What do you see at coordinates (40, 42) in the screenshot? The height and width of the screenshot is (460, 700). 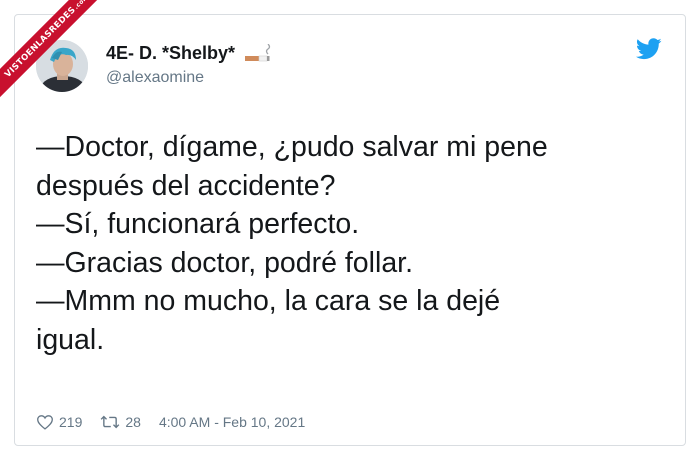 I see `watermark-text: VISTOENLASREDES` at bounding box center [40, 42].